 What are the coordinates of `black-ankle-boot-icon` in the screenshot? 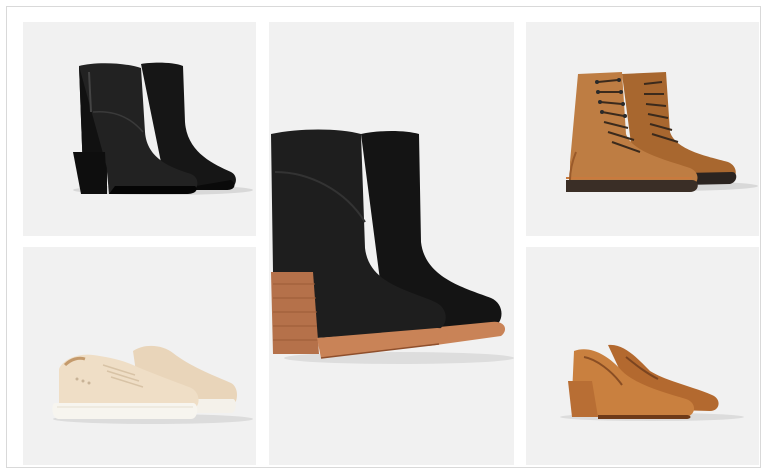 It's located at (163, 128).